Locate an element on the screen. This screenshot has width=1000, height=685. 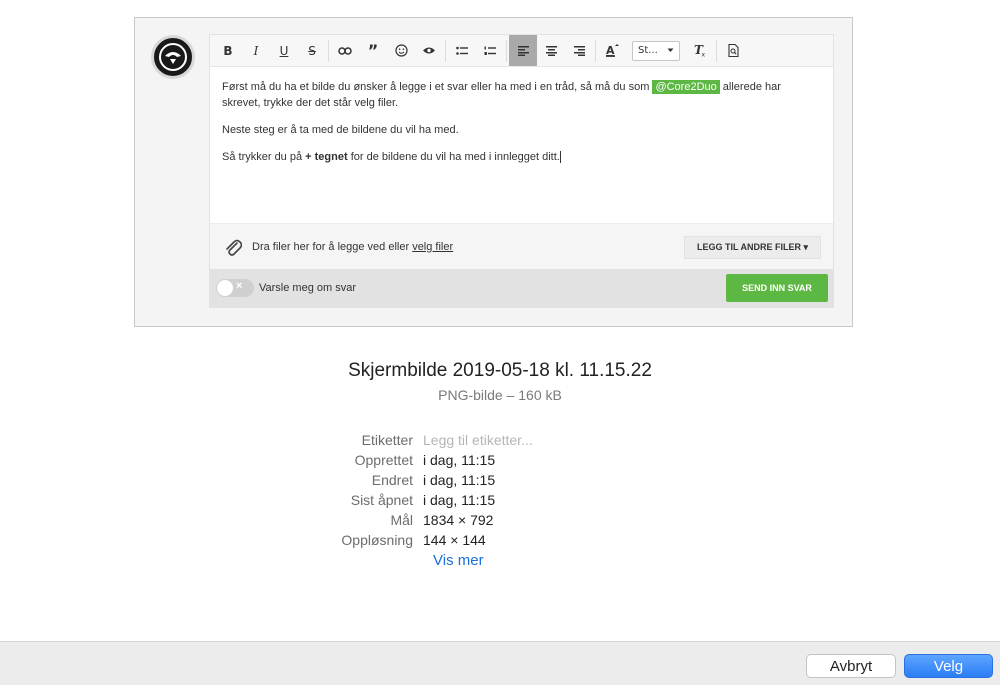
svg-text: A is located at coordinates (610, 50).